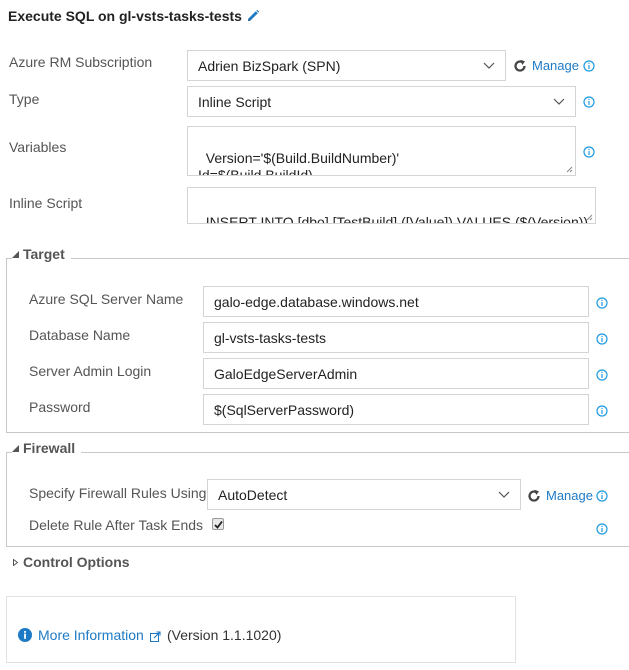 The width and height of the screenshot is (629, 670). I want to click on delete-rule-checkbox, so click(218, 524).